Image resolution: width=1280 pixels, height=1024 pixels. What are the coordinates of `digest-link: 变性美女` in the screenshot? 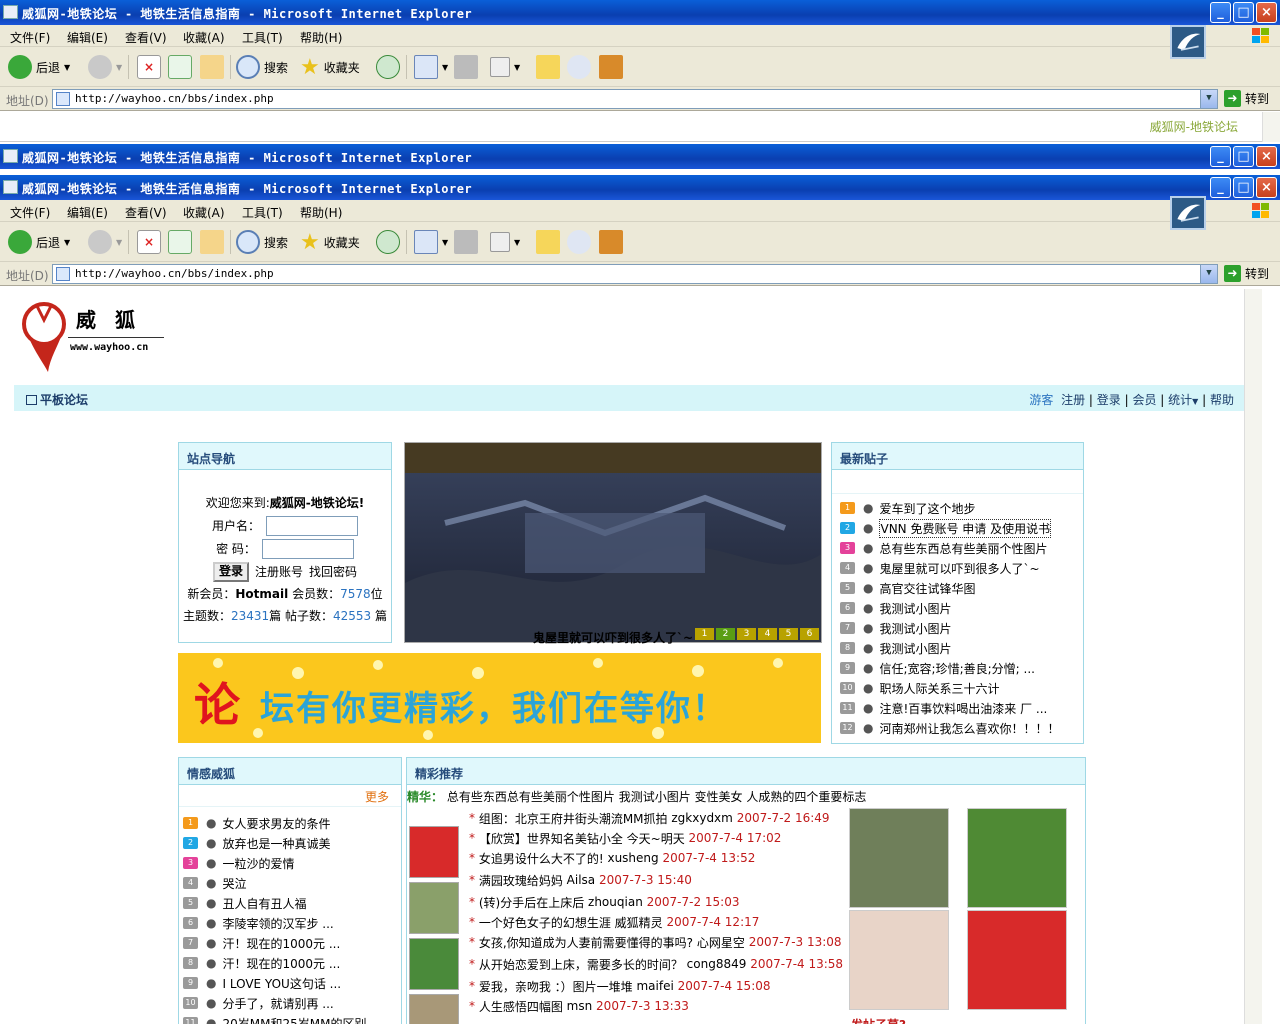 It's located at (719, 797).